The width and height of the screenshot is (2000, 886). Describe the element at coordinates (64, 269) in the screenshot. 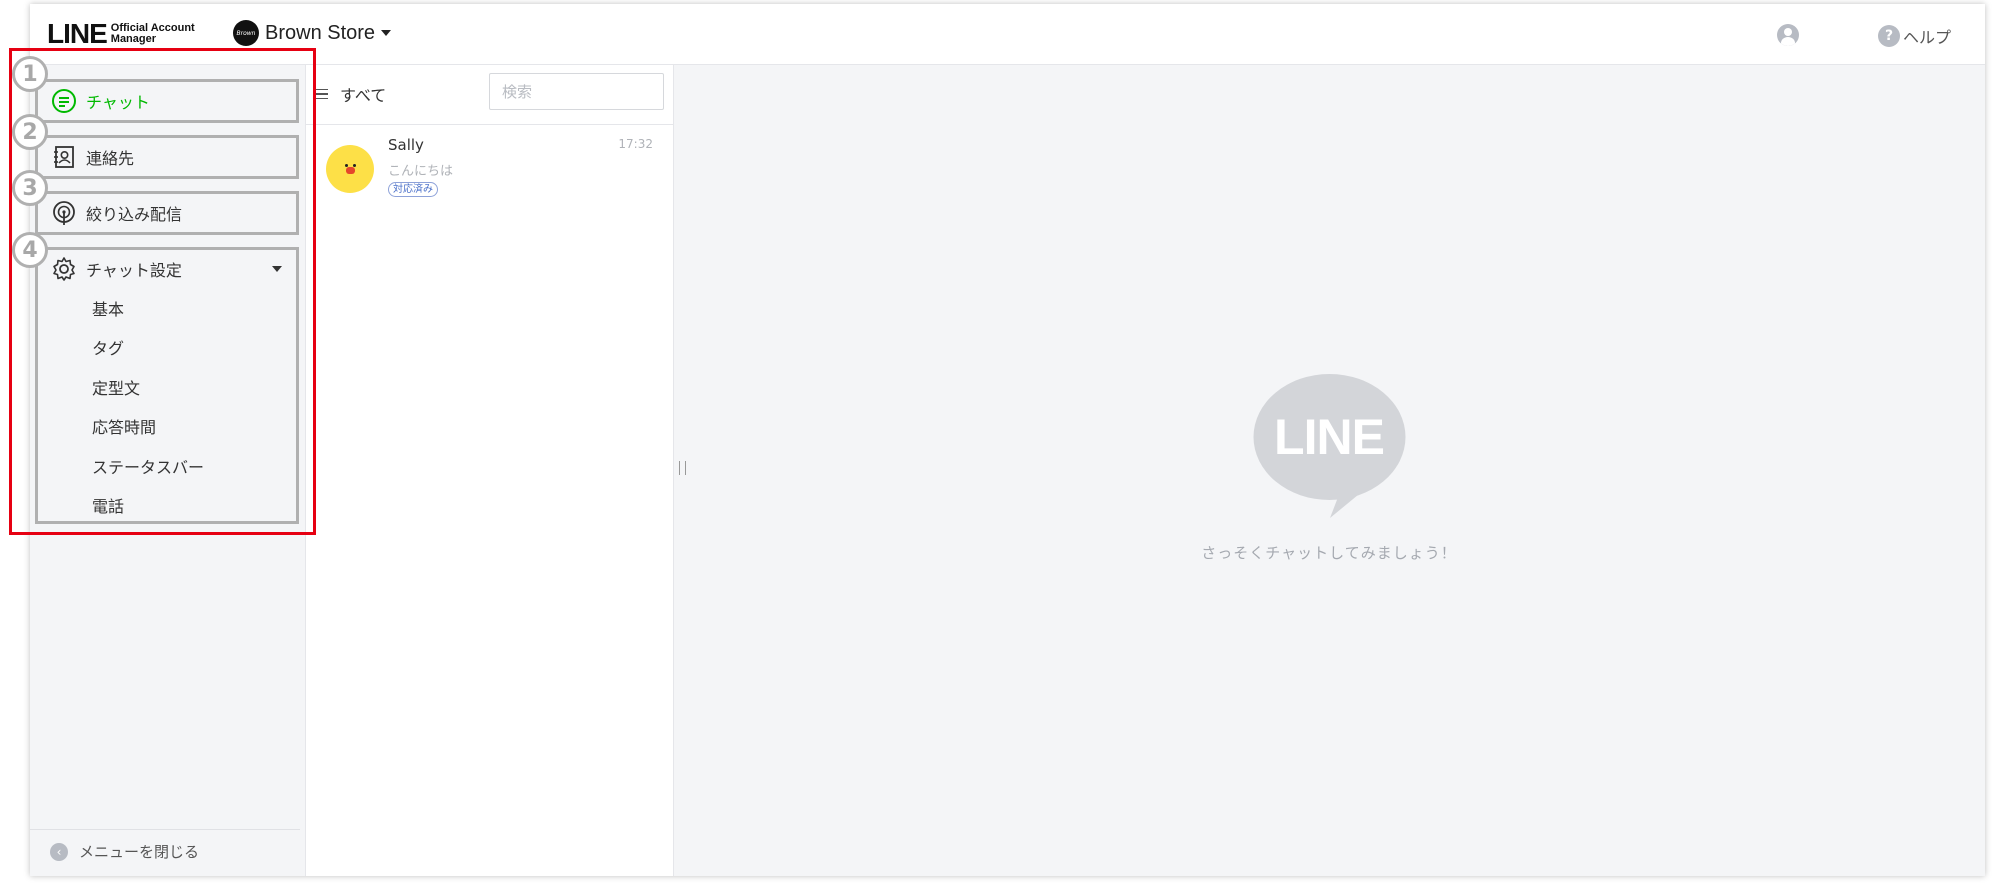

I see `gear-icon` at that location.